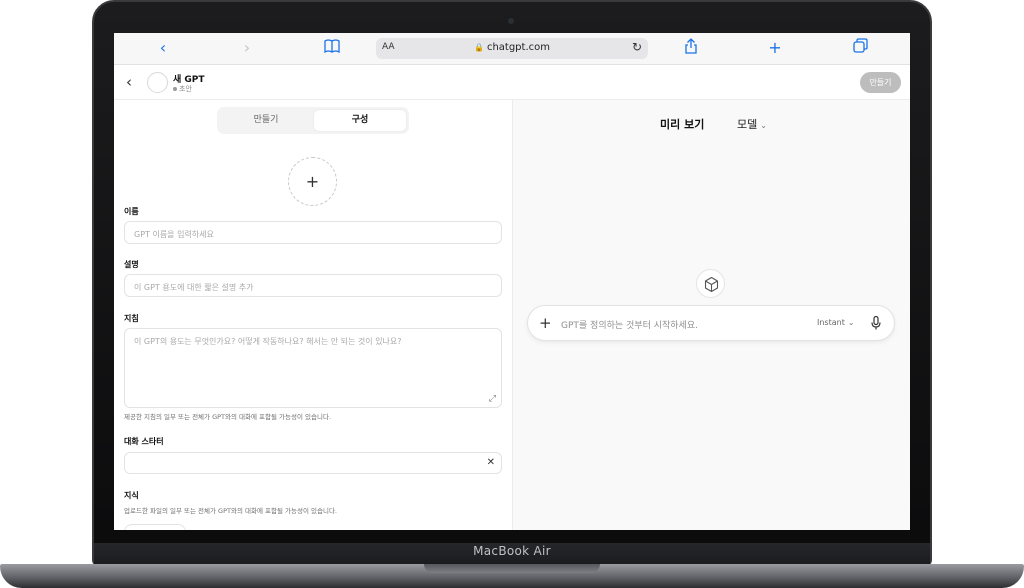 This screenshot has width=1024, height=588. Describe the element at coordinates (131, 318) in the screenshot. I see `instructions-label: 지침` at that location.